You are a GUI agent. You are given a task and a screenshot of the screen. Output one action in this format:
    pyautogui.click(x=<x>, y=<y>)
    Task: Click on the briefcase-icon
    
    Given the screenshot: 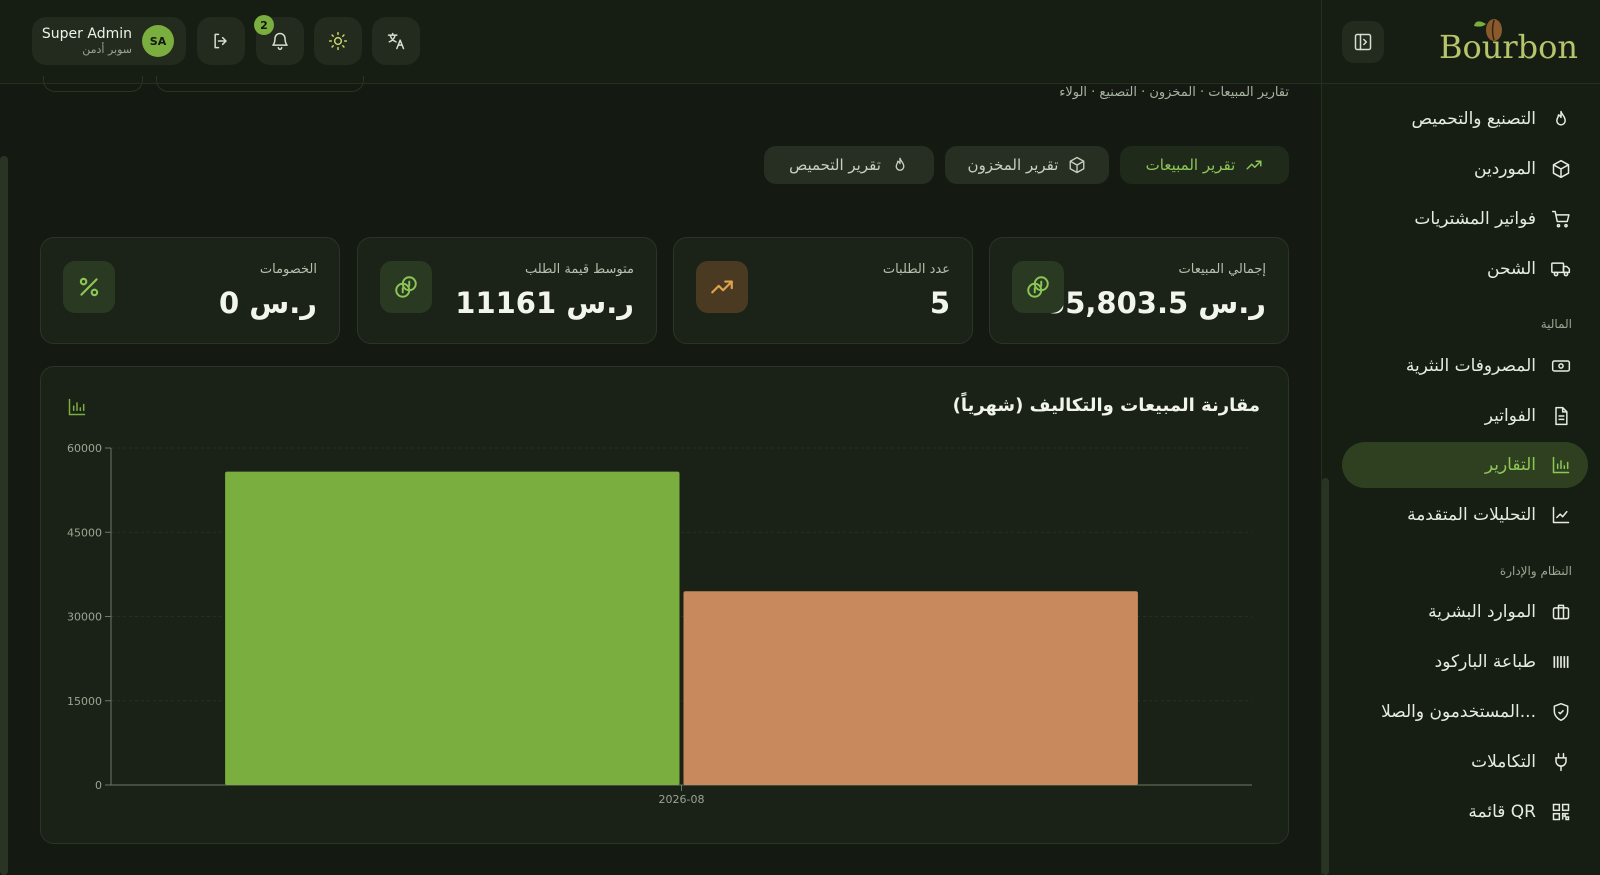 What is the action you would take?
    pyautogui.click(x=1561, y=612)
    